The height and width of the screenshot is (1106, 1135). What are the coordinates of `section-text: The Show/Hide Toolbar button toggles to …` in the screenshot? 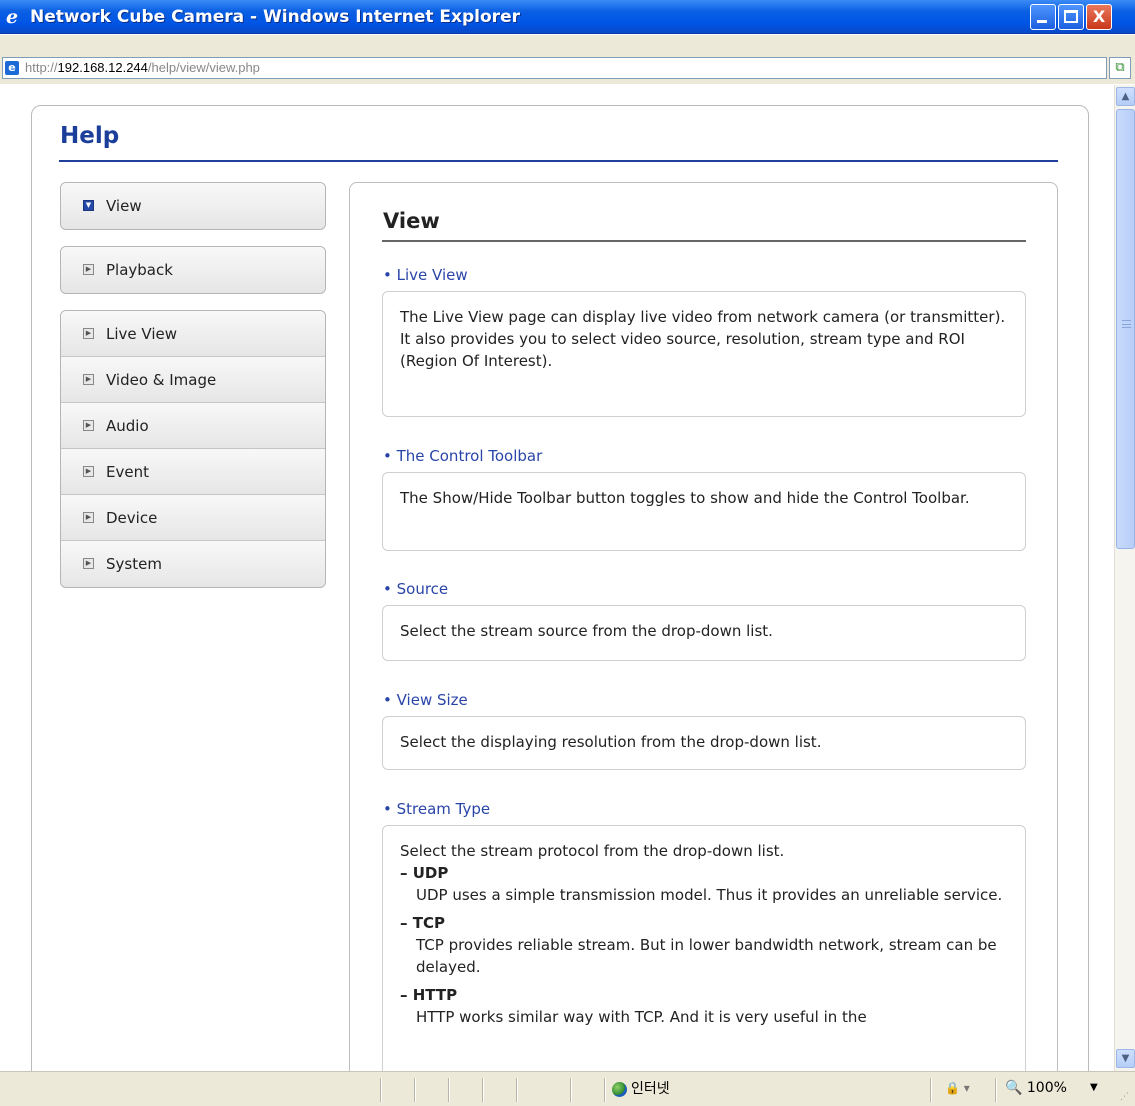 It's located at (685, 498).